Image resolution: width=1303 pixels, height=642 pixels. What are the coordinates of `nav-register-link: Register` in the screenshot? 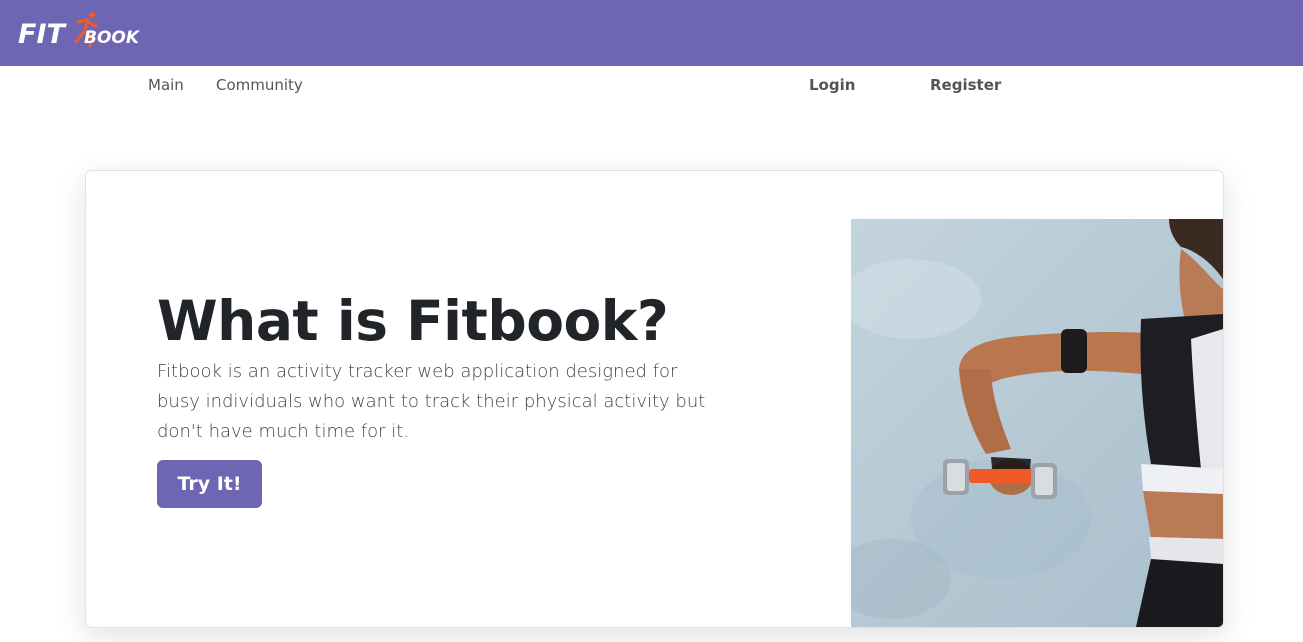 It's located at (965, 85).